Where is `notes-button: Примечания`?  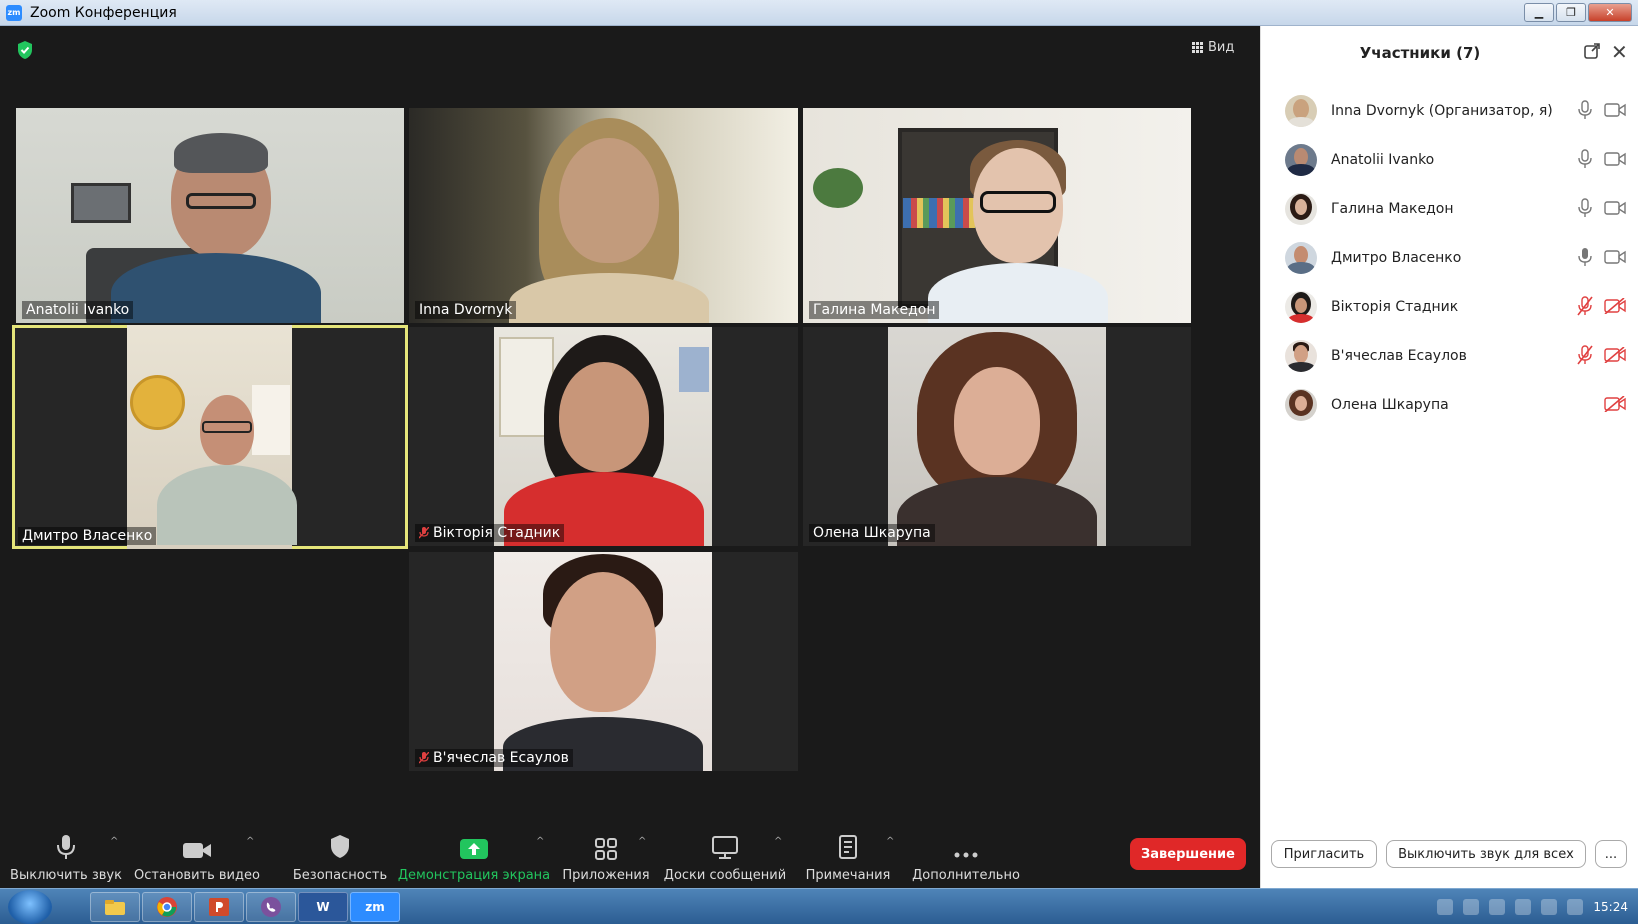 notes-button: Примечания is located at coordinates (848, 857).